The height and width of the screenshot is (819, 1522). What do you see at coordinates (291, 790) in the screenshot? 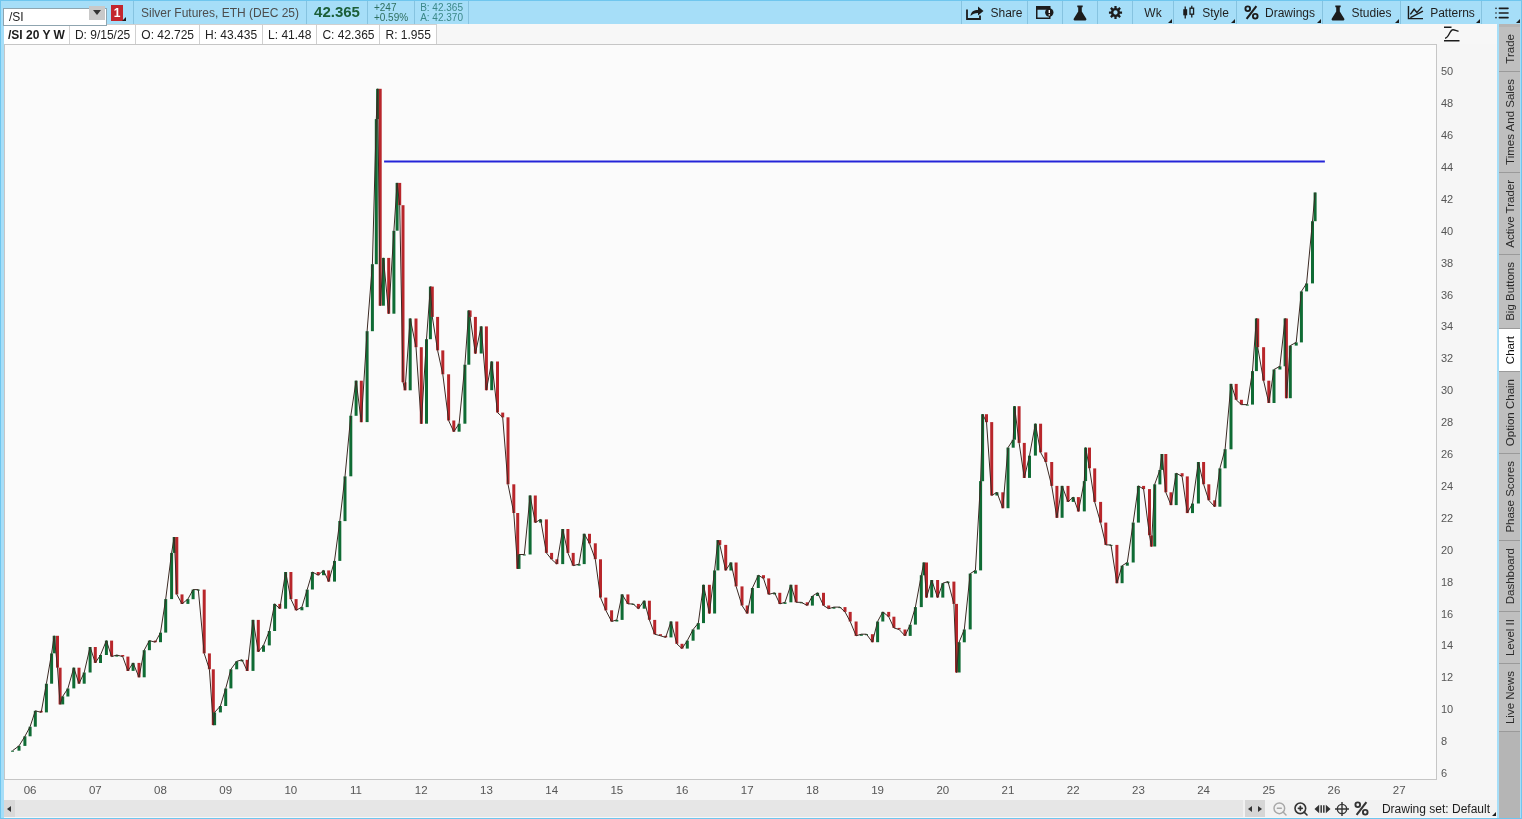
I see `x-axis-label: 10` at bounding box center [291, 790].